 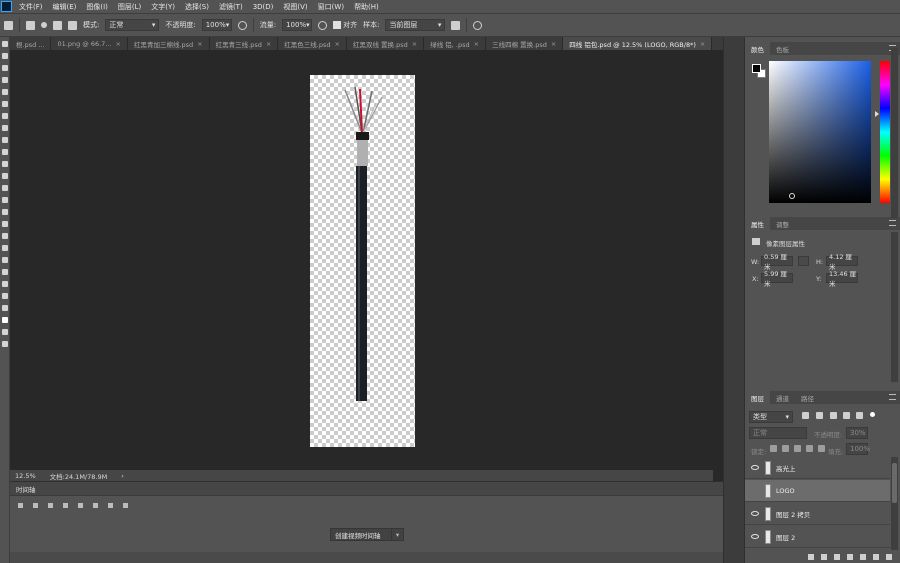 I want to click on tab-document: 红黑青三线.psd ×, so click(x=244, y=43).